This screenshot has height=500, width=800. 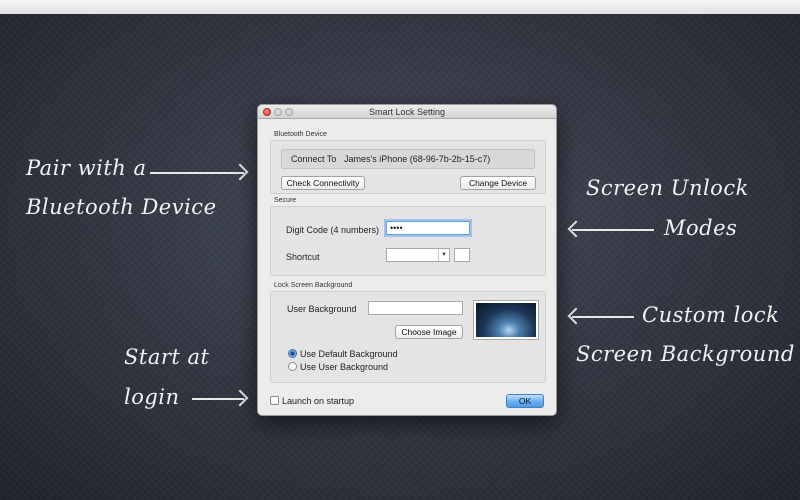 What do you see at coordinates (292, 366) in the screenshot?
I see `radio-user-indicator` at bounding box center [292, 366].